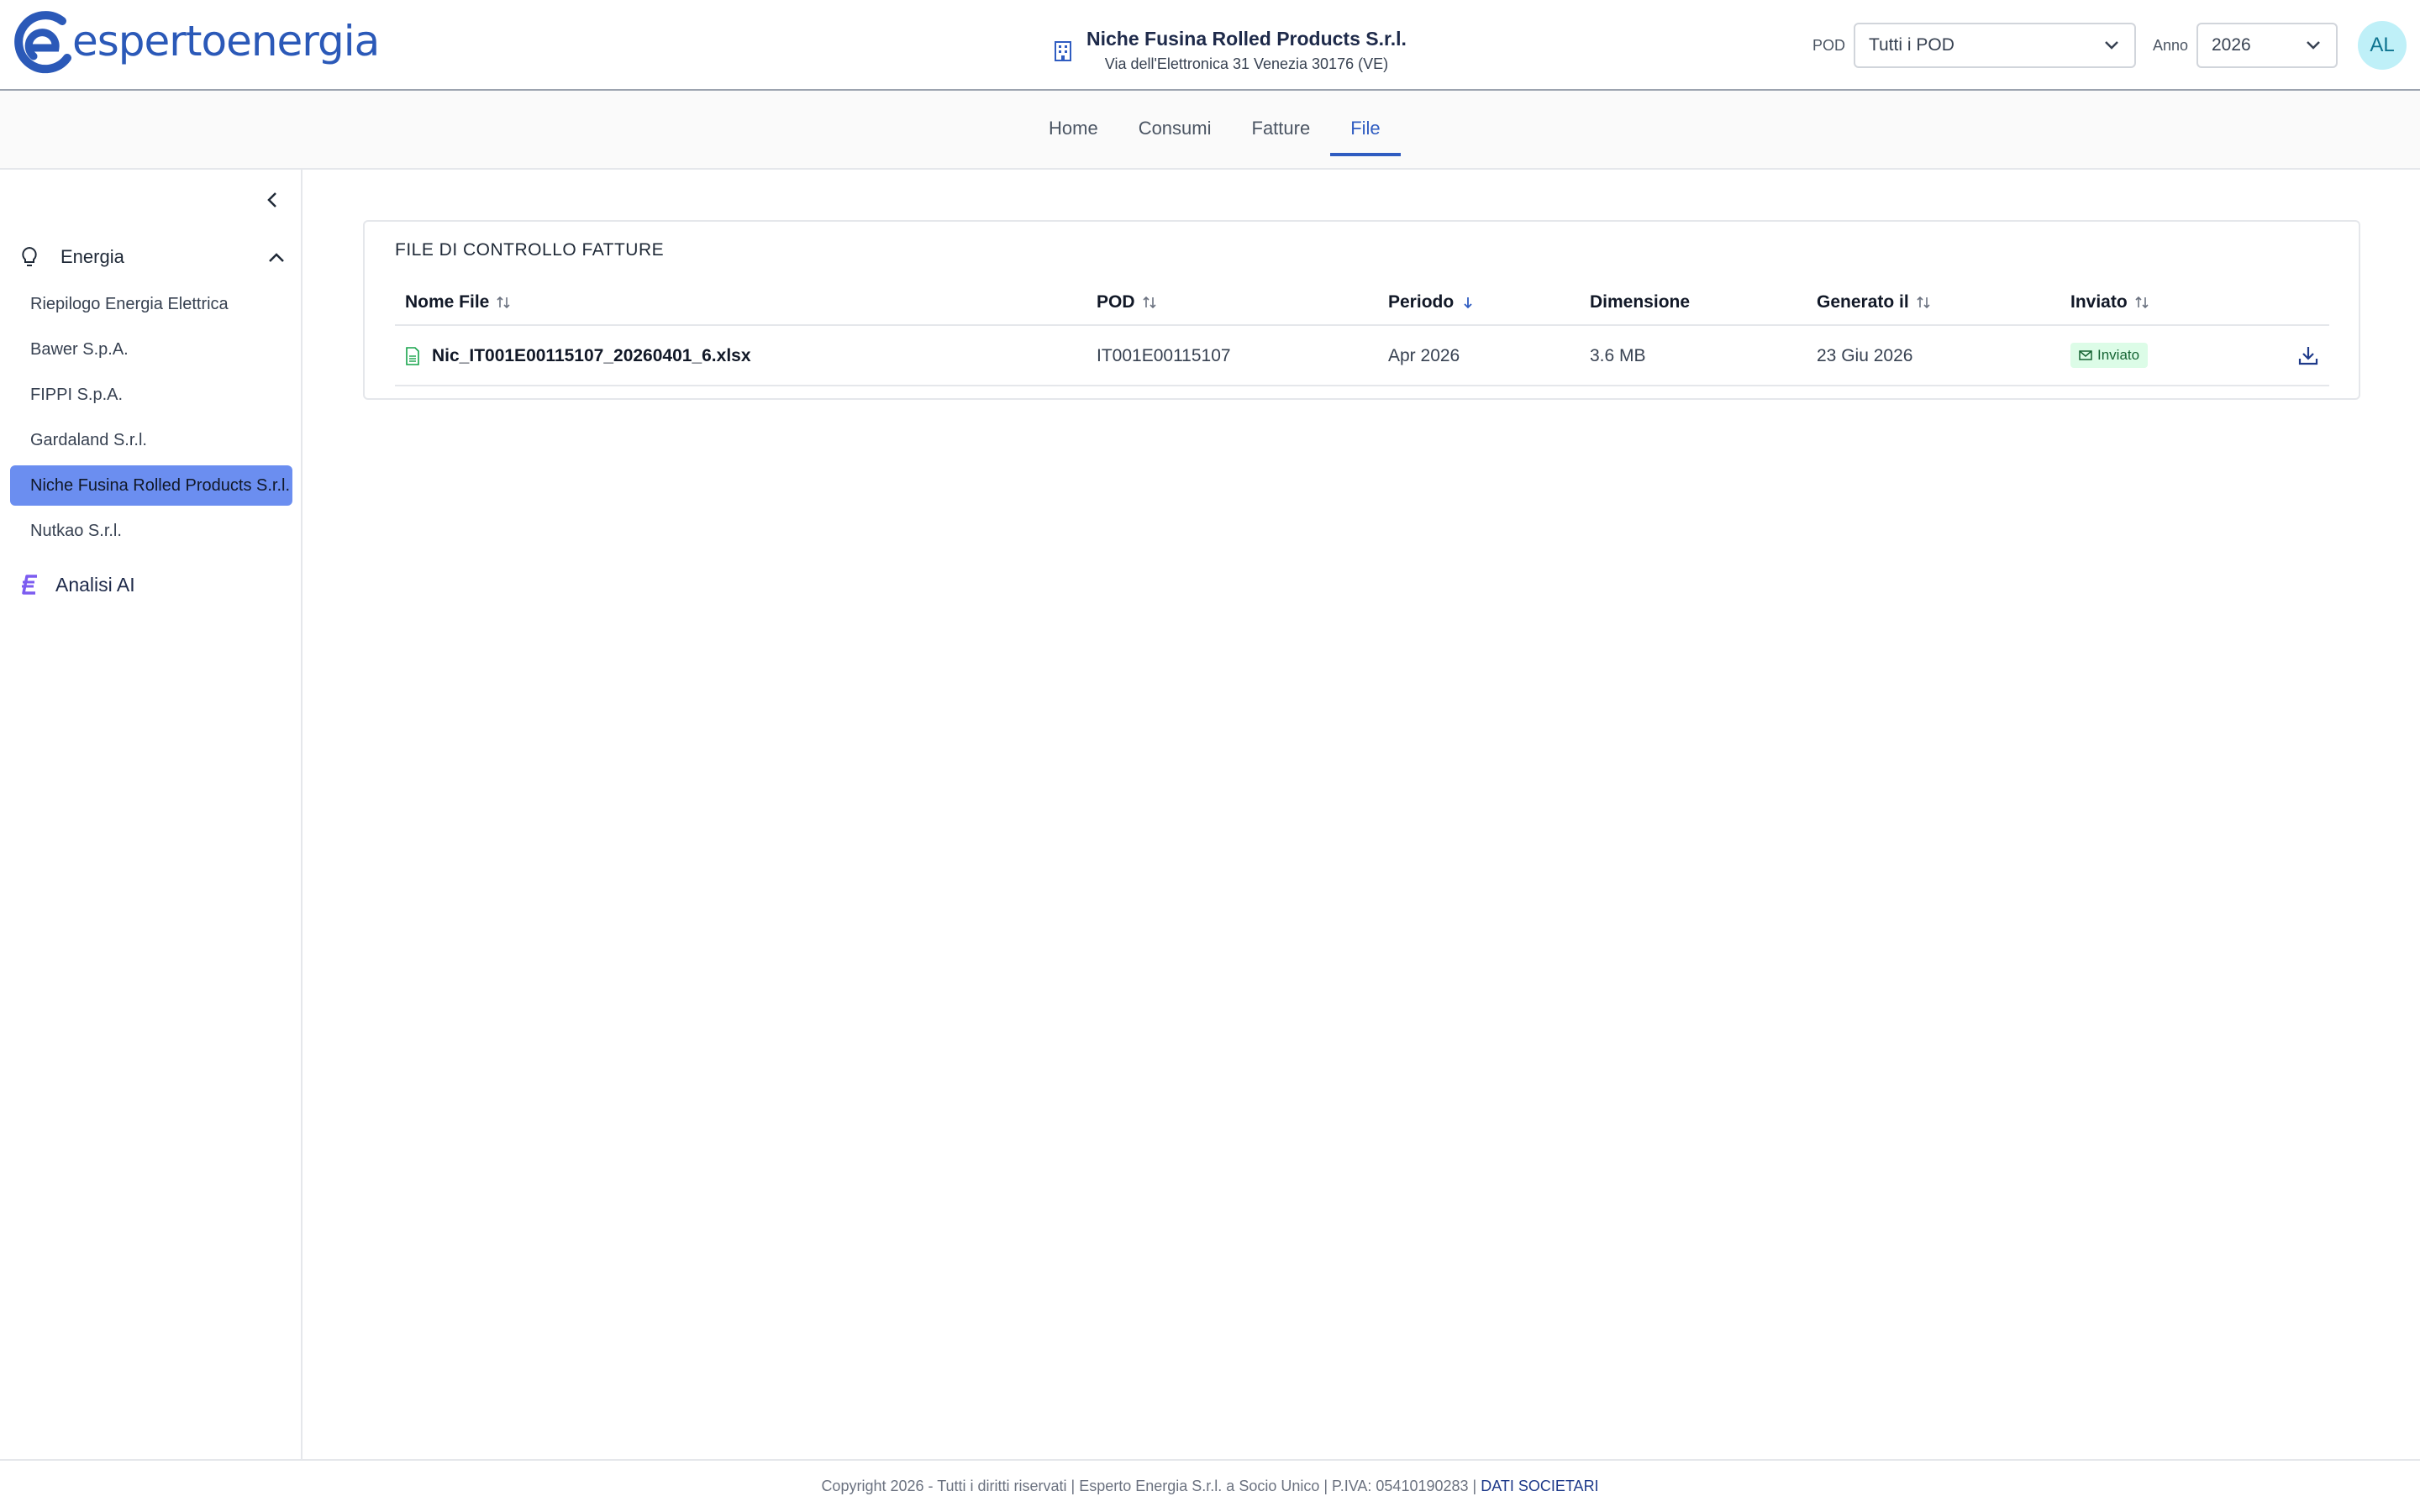 Image resolution: width=2420 pixels, height=1512 pixels. I want to click on nav-bar: Home Consumi Fatture File, so click(1210, 130).